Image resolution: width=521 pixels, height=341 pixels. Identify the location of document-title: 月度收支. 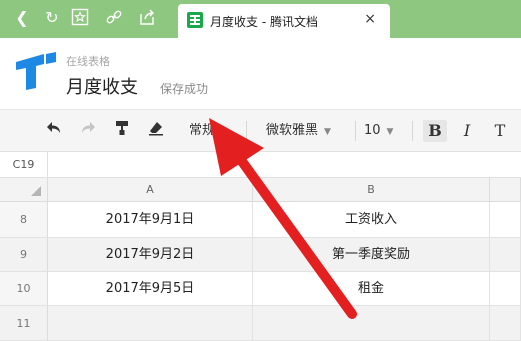
(102, 86).